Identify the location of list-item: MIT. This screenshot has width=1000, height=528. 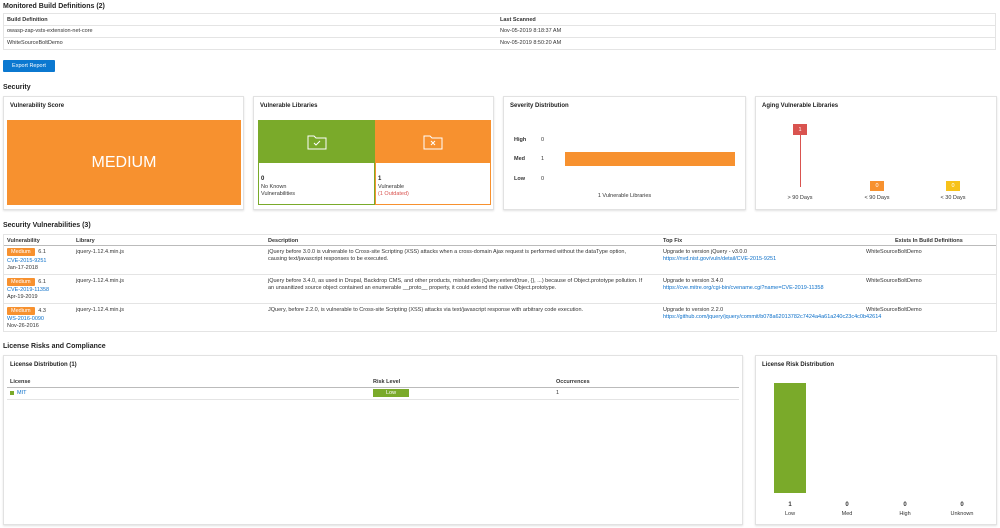
(18, 393).